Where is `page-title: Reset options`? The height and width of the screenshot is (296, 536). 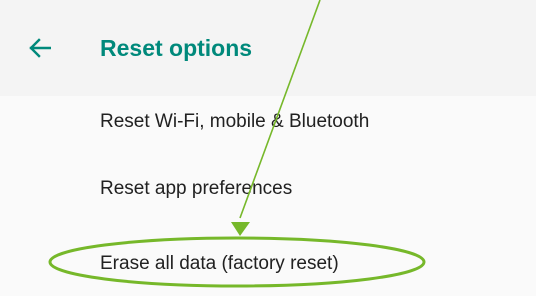
page-title: Reset options is located at coordinates (176, 48).